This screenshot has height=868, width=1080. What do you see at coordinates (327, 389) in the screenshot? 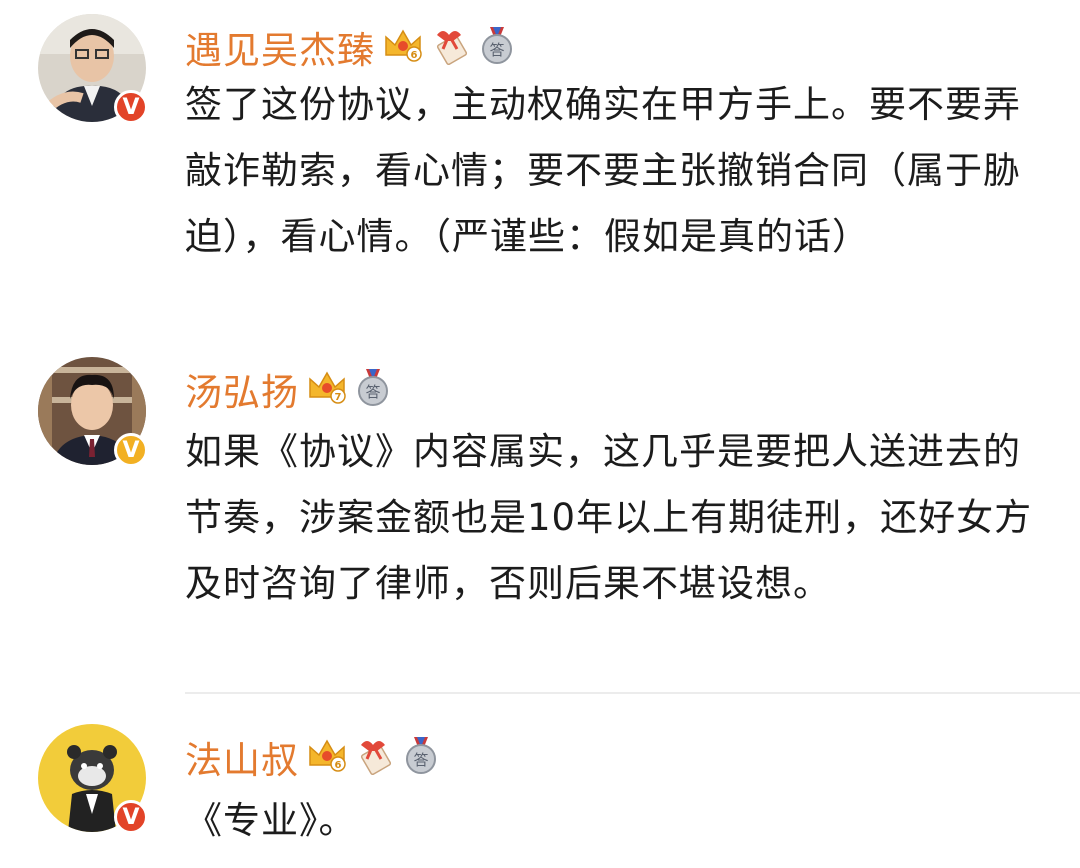
I see `crown-icon: 7` at bounding box center [327, 389].